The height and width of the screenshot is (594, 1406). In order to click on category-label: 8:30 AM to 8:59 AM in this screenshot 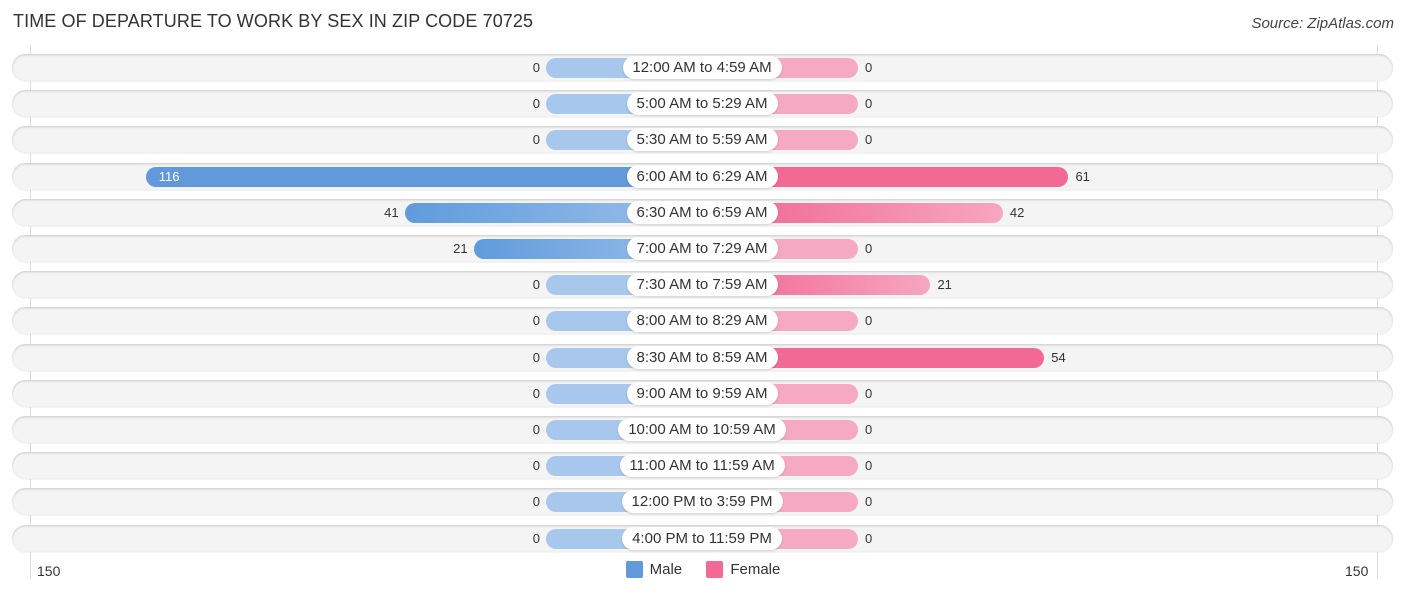, I will do `click(702, 357)`.